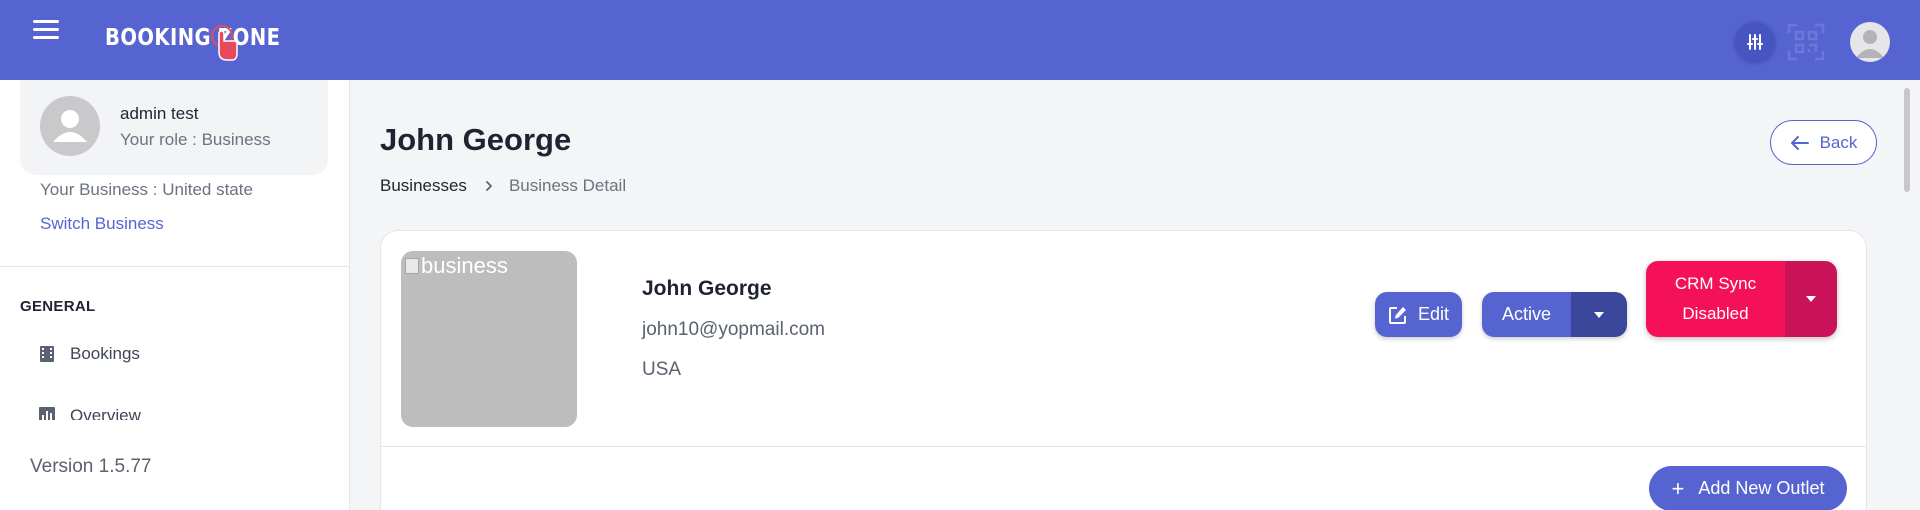  I want to click on broken-image-icon: business, so click(456, 266).